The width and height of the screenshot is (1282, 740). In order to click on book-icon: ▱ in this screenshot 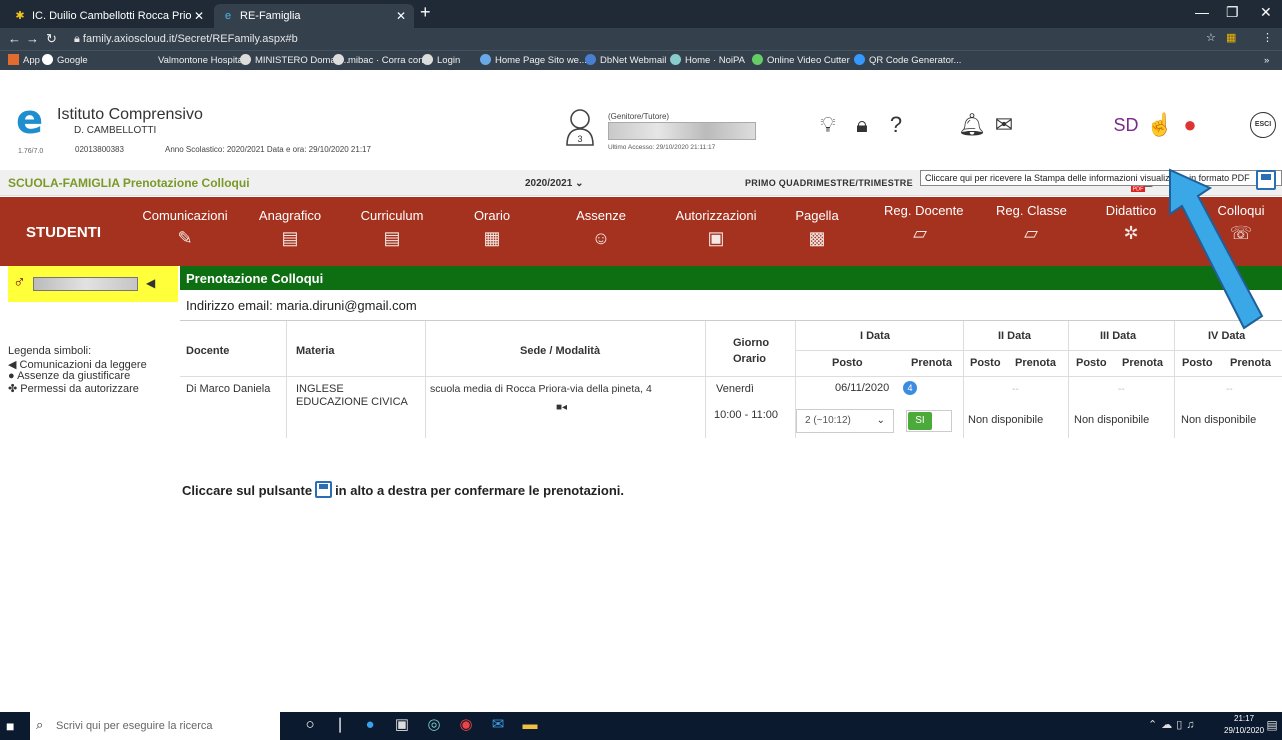, I will do `click(1031, 233)`.